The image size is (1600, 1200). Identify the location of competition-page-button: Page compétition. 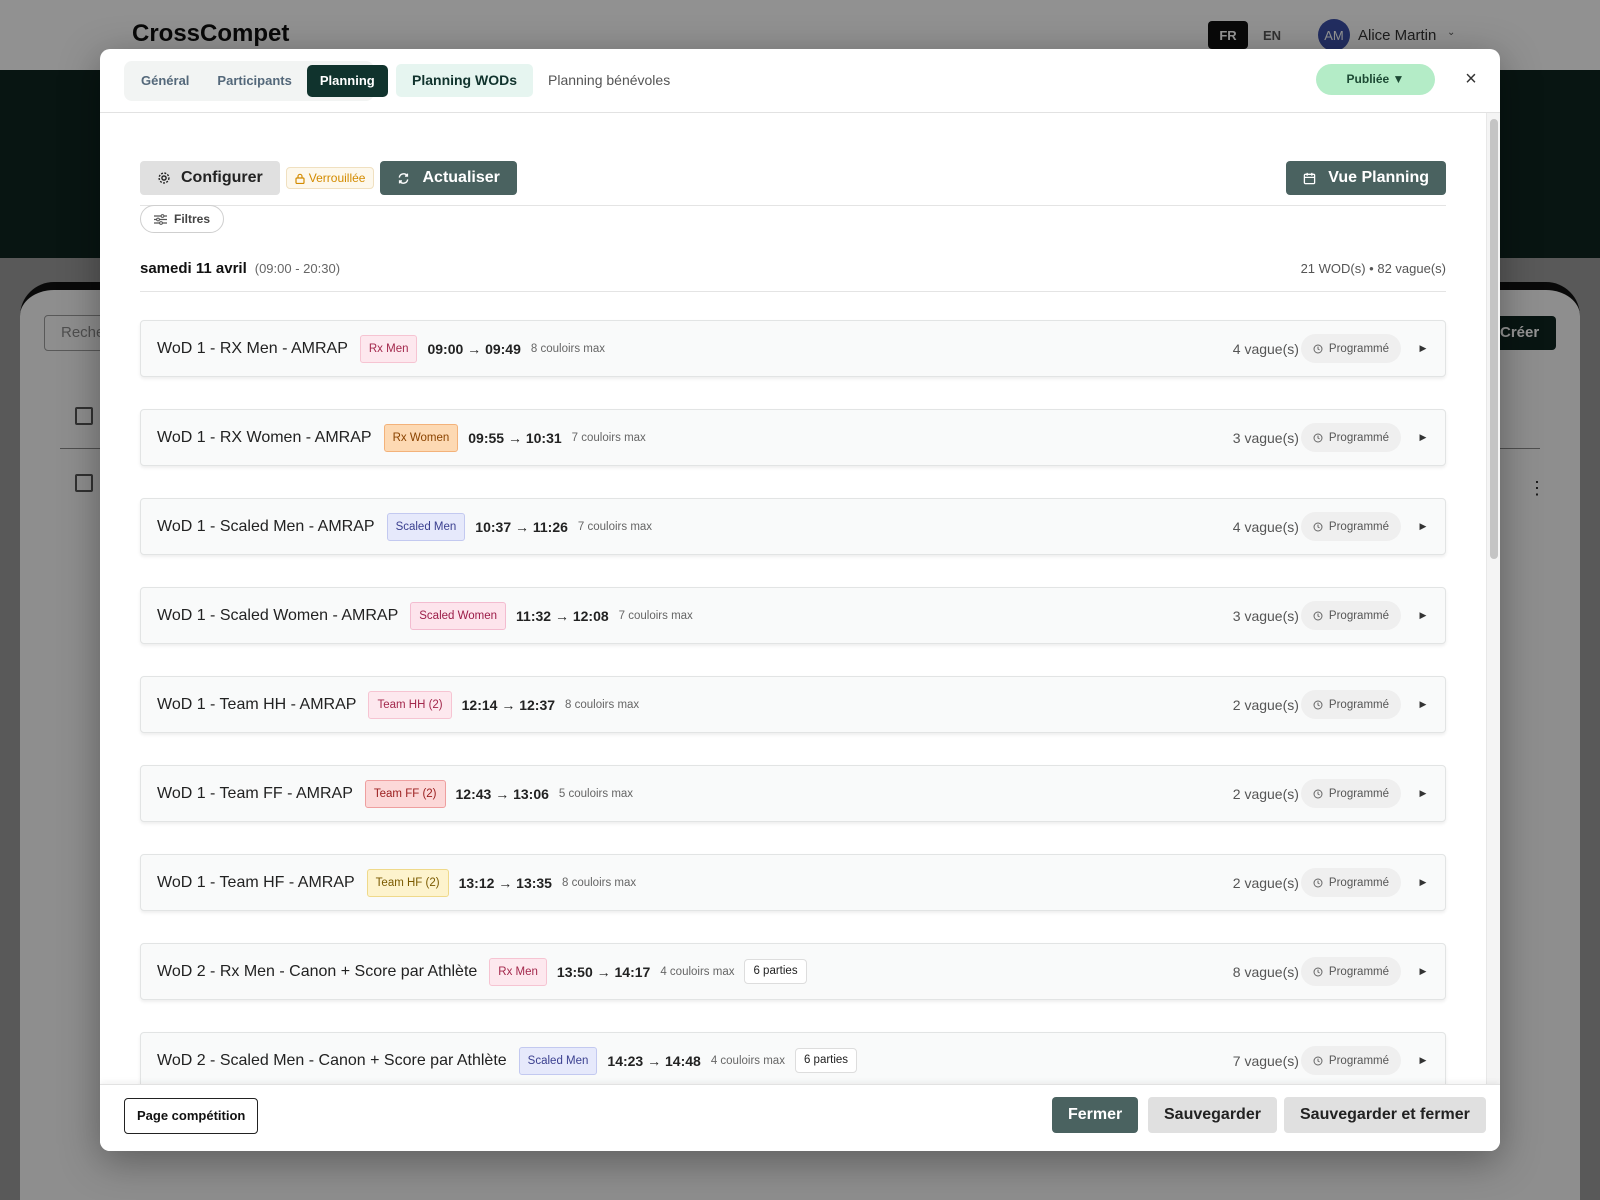
(191, 1116).